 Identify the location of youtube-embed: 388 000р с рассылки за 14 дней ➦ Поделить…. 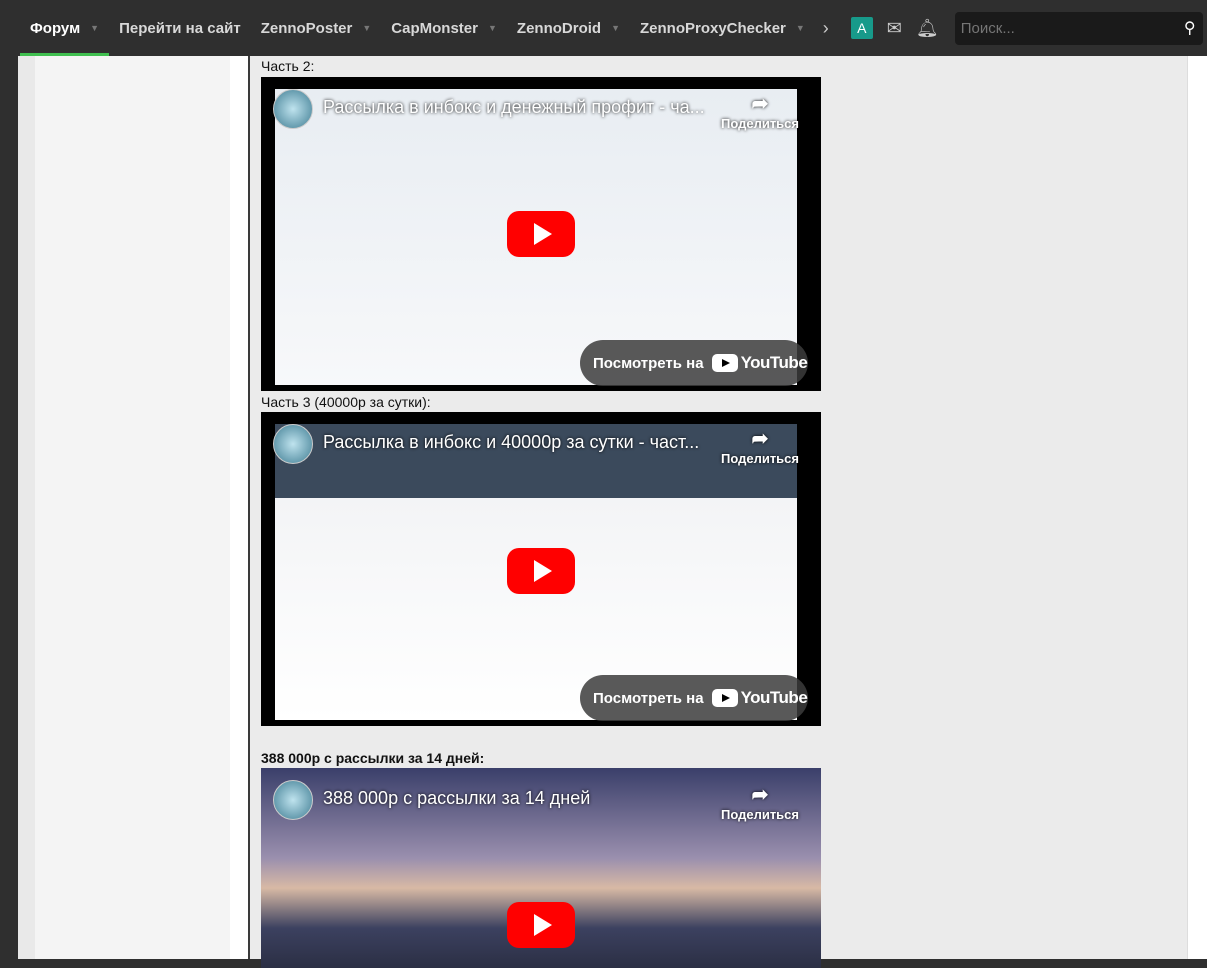
(541, 868).